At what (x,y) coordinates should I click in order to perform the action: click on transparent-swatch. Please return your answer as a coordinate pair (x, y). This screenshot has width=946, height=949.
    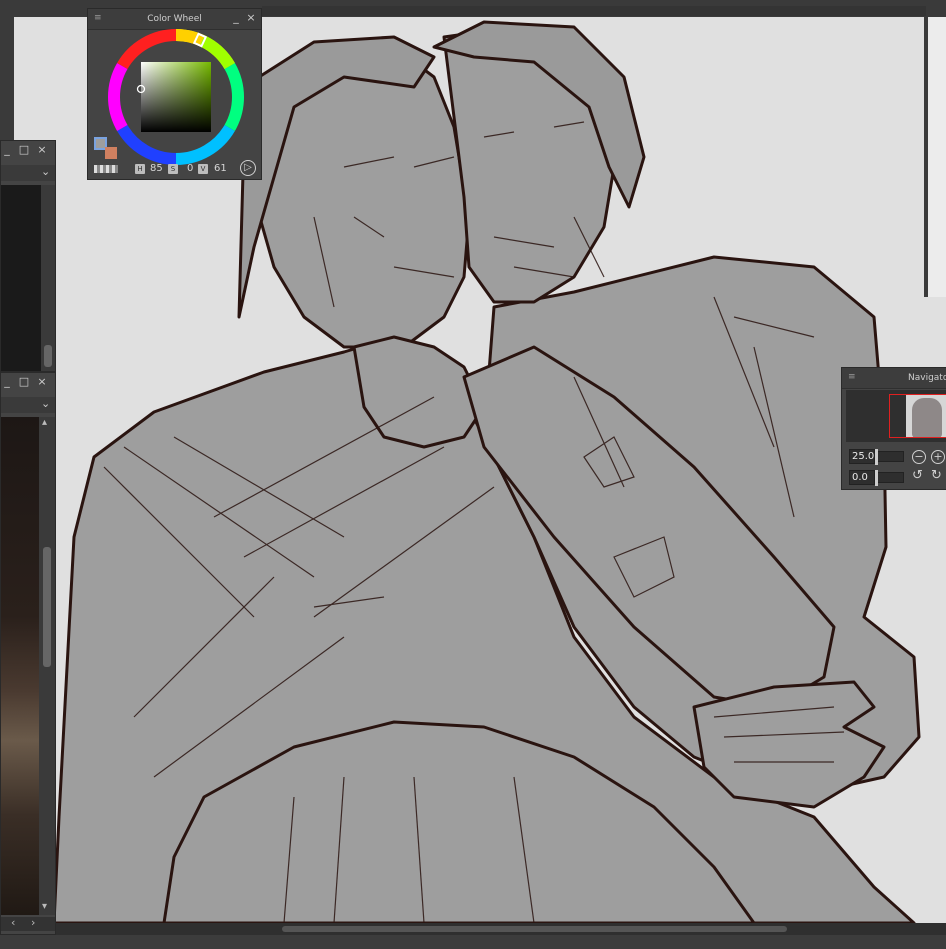
    Looking at the image, I should click on (106, 169).